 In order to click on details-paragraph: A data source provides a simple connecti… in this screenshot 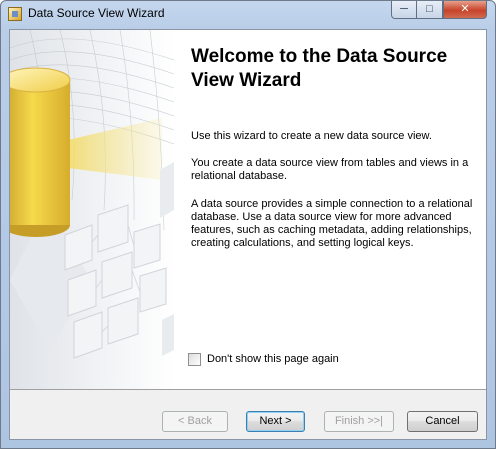, I will do `click(332, 223)`.